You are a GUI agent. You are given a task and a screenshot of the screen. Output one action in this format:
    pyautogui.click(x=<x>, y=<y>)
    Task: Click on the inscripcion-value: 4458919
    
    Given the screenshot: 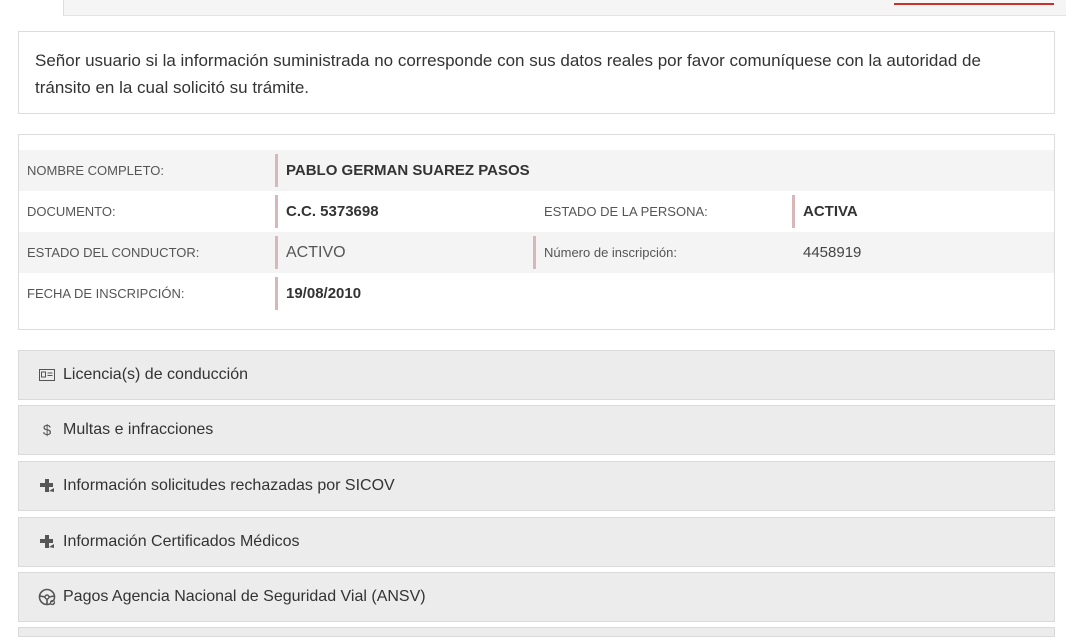 What is the action you would take?
    pyautogui.click(x=832, y=252)
    